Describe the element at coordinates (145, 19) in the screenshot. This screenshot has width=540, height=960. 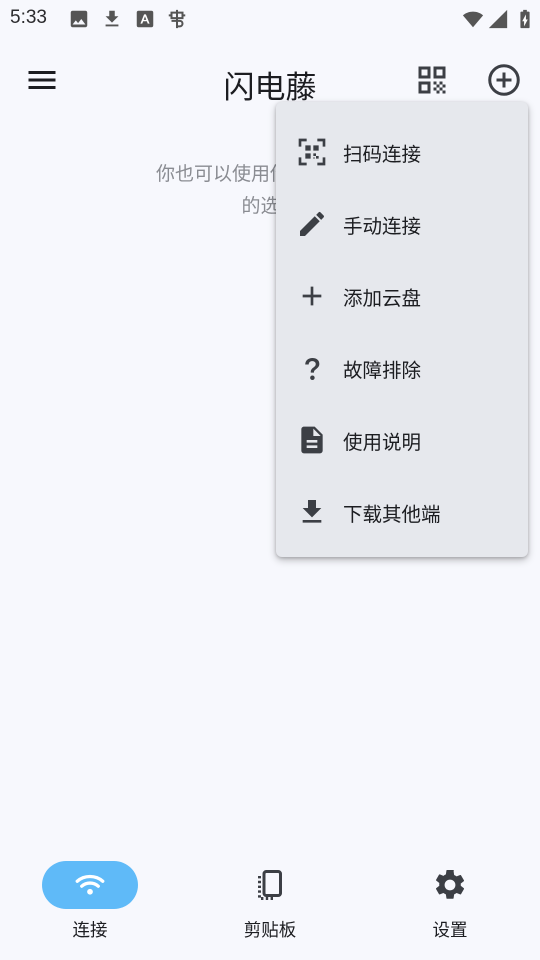
I see `font-icon` at that location.